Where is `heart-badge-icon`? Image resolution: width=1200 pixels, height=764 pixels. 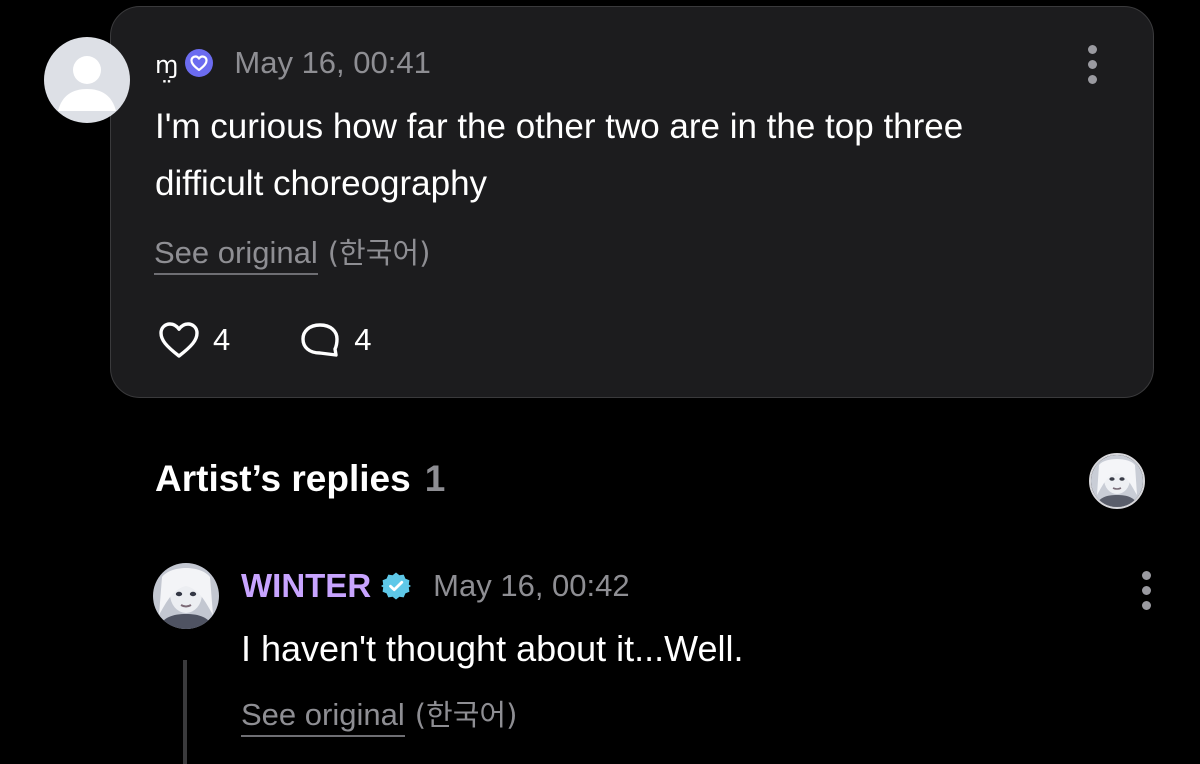
heart-badge-icon is located at coordinates (199, 63).